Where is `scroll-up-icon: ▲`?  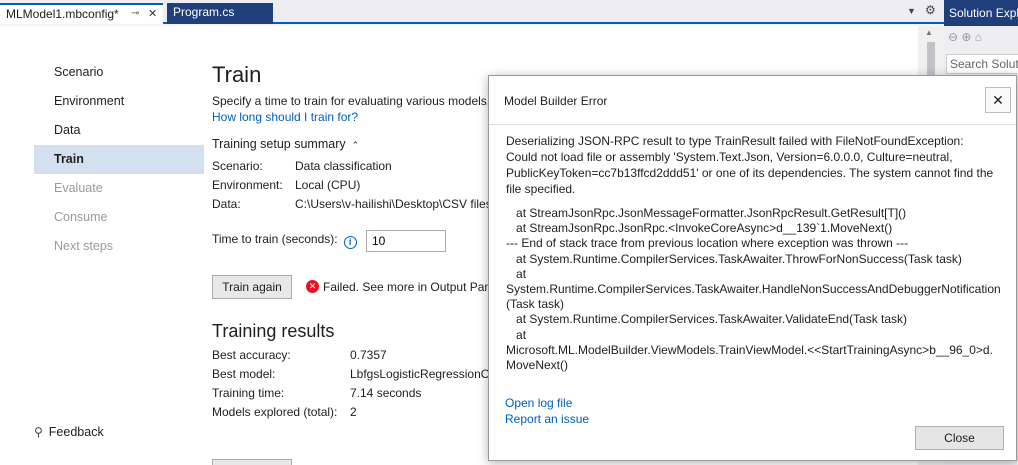
scroll-up-icon: ▲ is located at coordinates (929, 32).